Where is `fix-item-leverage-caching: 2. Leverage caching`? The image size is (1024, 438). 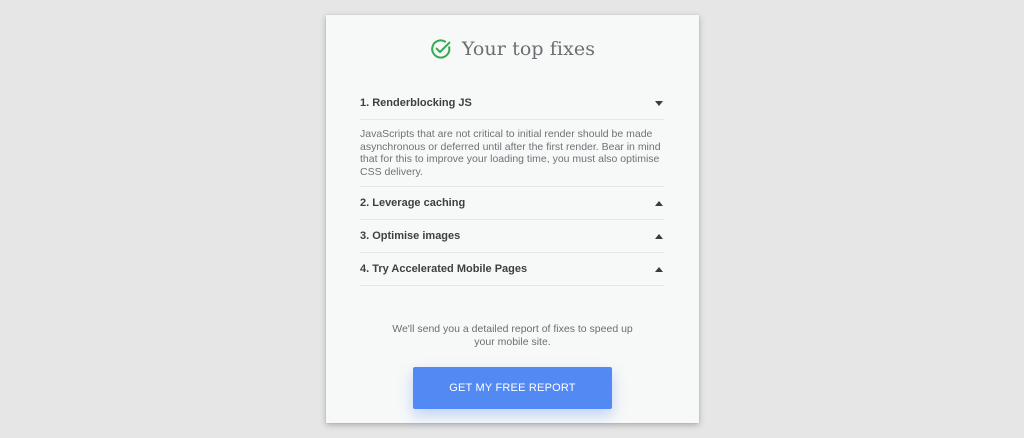
fix-item-leverage-caching: 2. Leverage caching is located at coordinates (512, 203).